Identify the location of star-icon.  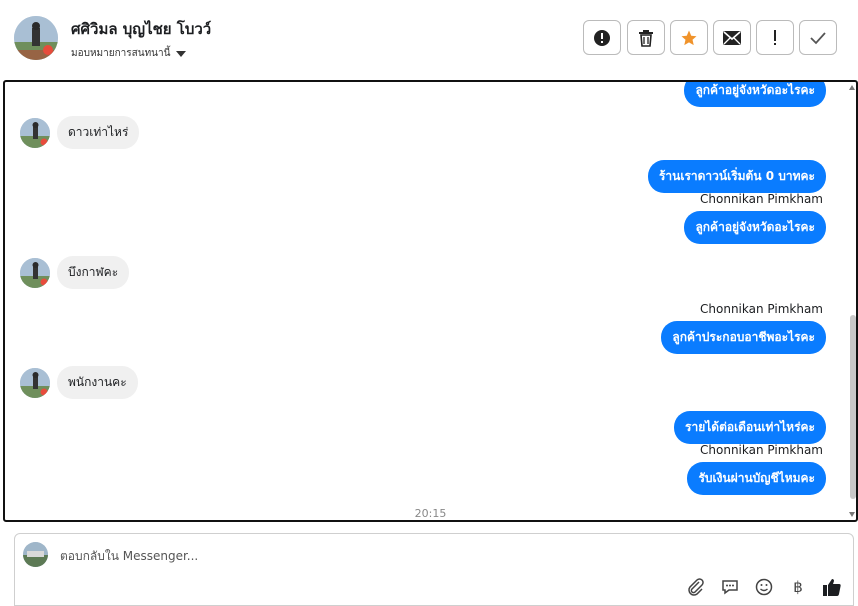
(689, 37).